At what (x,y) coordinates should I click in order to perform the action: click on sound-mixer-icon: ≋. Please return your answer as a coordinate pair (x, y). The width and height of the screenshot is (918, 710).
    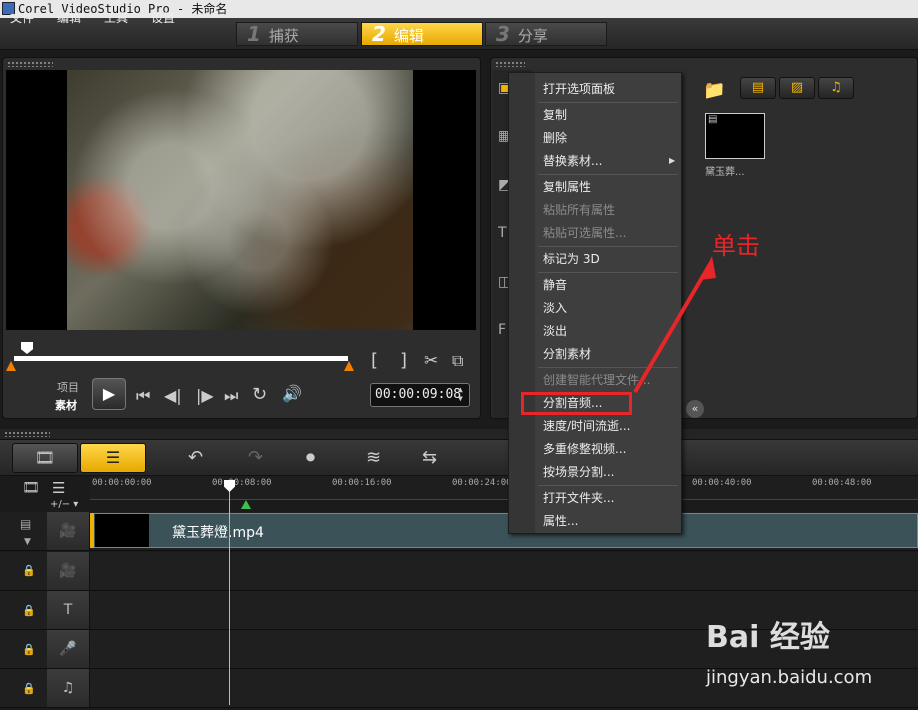
    Looking at the image, I should click on (373, 457).